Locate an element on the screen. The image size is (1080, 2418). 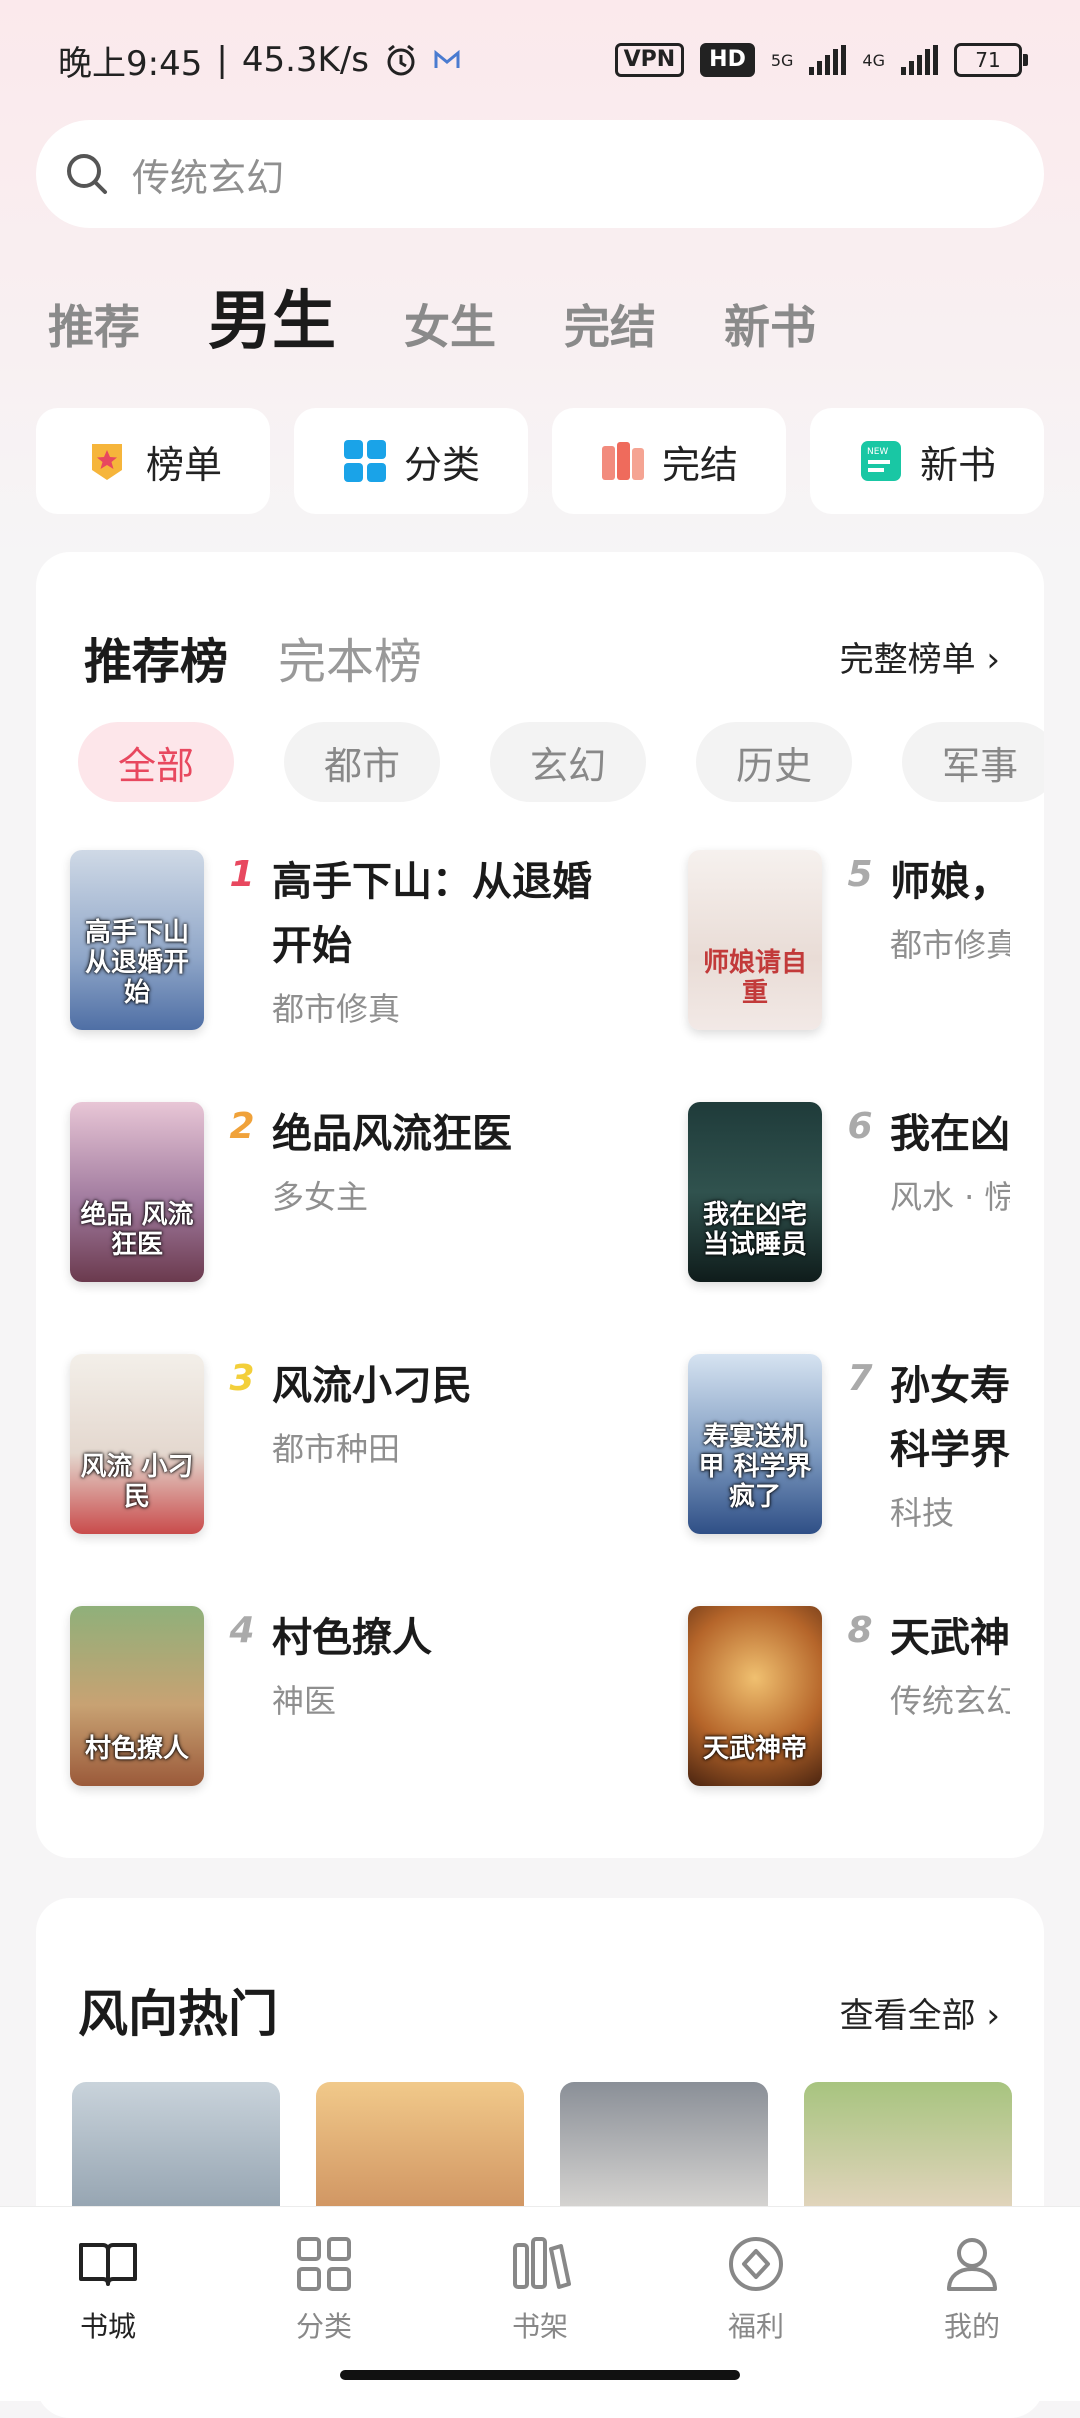
book-cover: 师娘请自重 is located at coordinates (755, 940).